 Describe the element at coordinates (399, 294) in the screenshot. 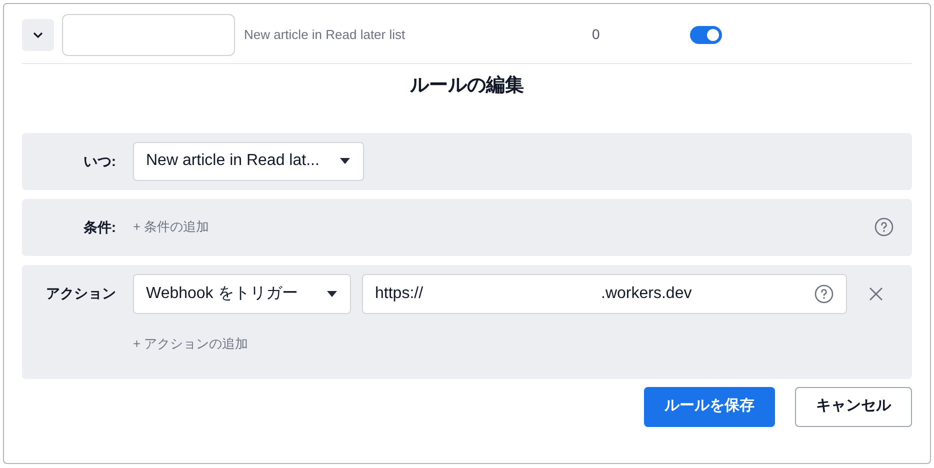

I see `url-start: https://` at that location.